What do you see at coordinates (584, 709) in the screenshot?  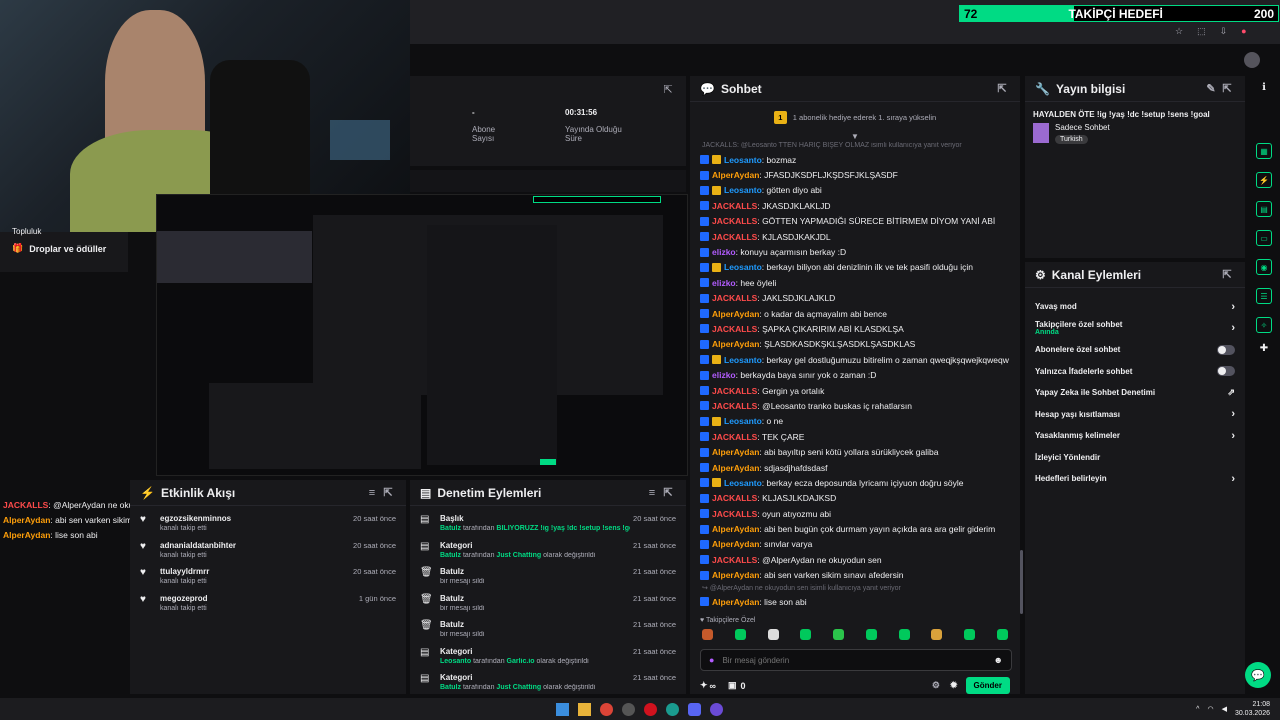 I see `explorer-icon` at bounding box center [584, 709].